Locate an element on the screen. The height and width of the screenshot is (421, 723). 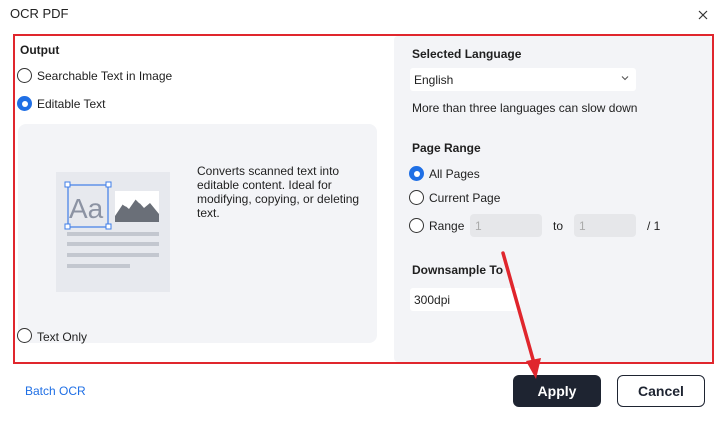
option-label-searchable-text: Searchable Text in Image is located at coordinates (104, 76).